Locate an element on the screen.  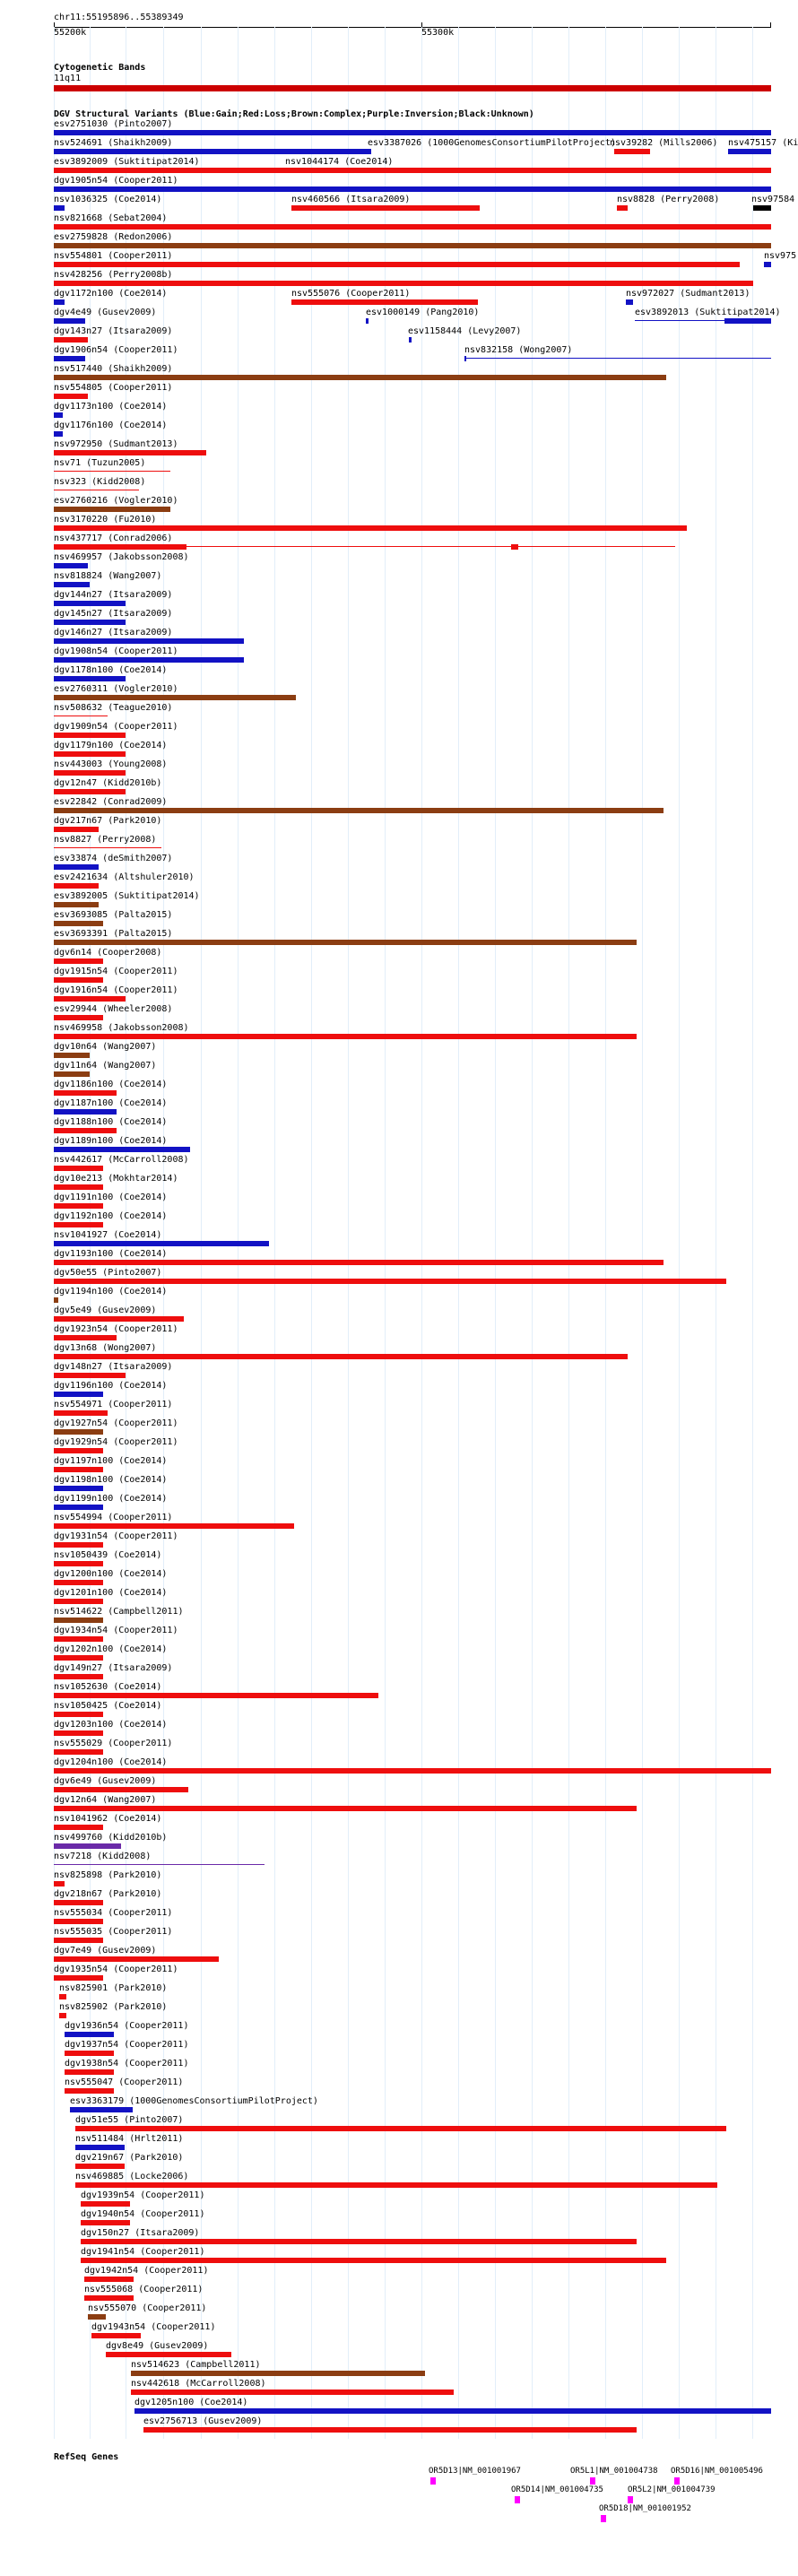
variant-label: dgv6n14 (Cooper2008) is located at coordinates (108, 953).